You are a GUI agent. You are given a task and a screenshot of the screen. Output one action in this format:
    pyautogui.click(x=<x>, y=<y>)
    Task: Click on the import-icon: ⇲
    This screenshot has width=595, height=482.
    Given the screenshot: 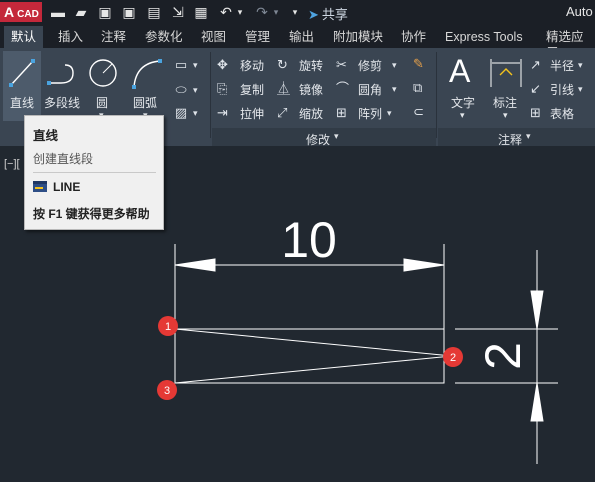 What is the action you would take?
    pyautogui.click(x=178, y=12)
    